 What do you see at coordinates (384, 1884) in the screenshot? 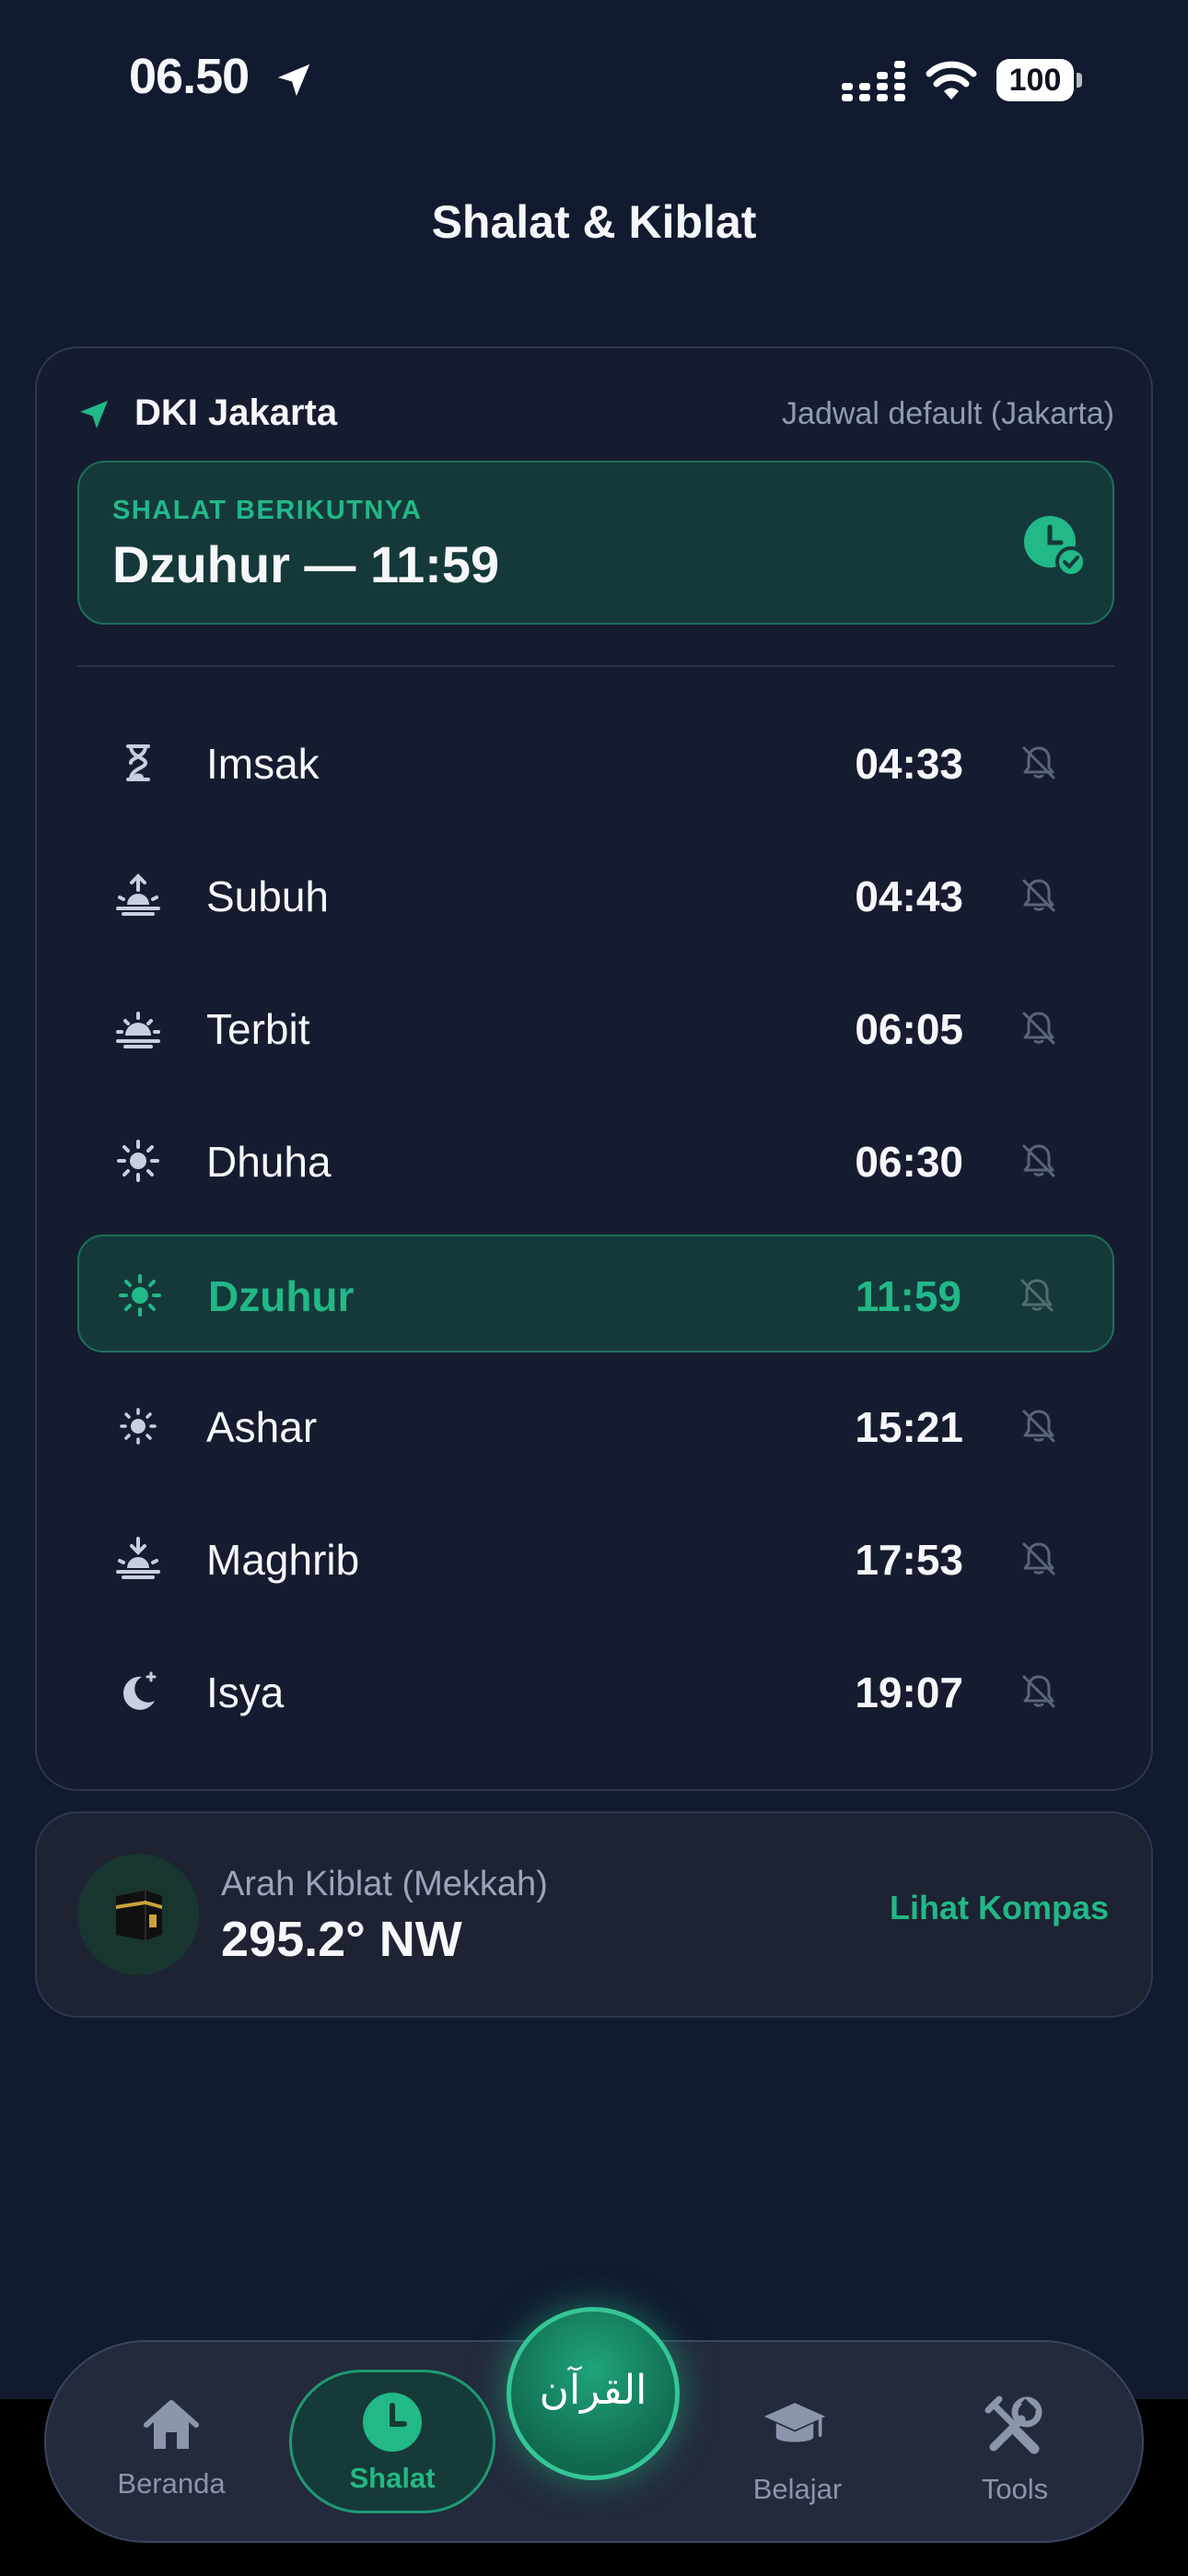
I see `qibla-label: Arah Kiblat (Mekkah)` at bounding box center [384, 1884].